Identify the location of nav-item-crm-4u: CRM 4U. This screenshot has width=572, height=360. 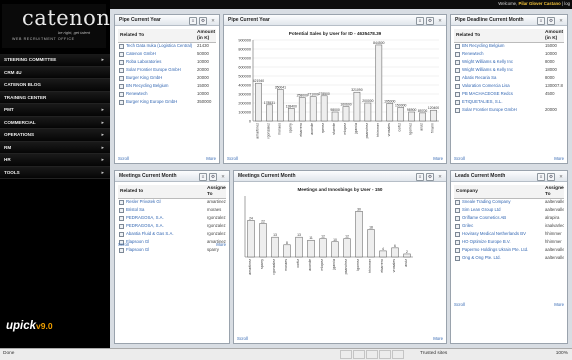
(55, 72).